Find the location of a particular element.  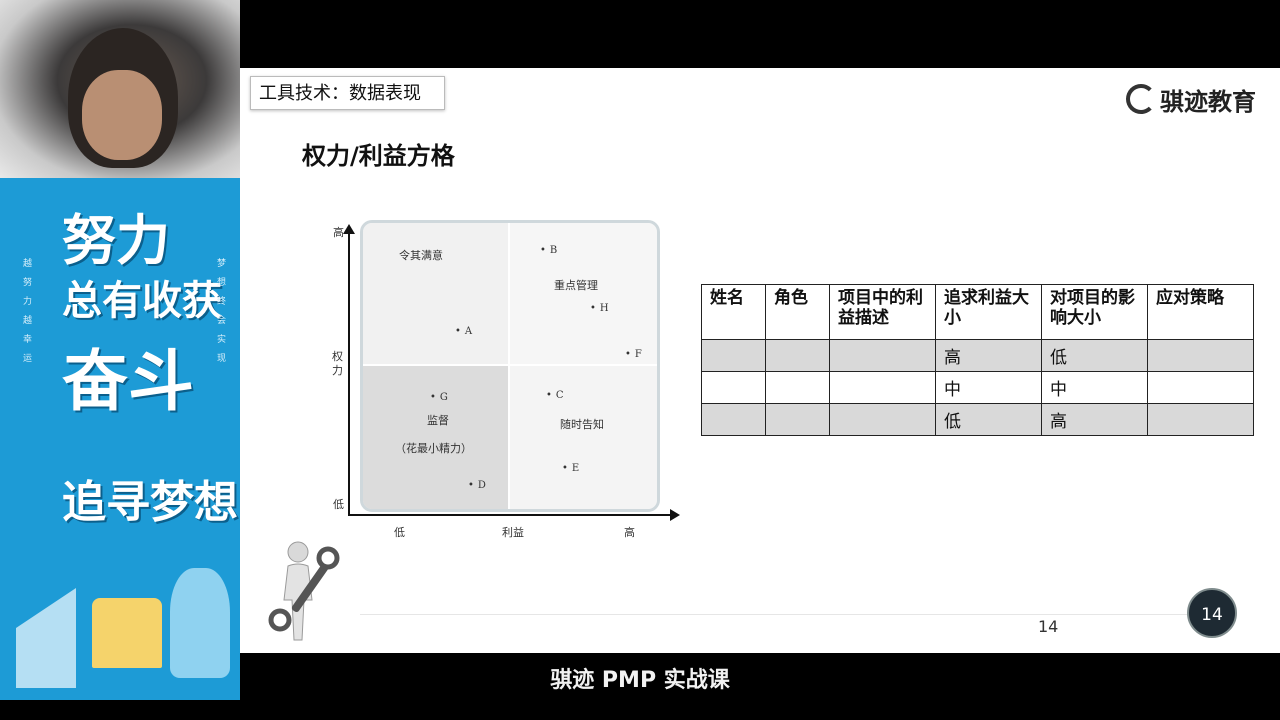

quadrant-top-left: 令其满意 is located at coordinates (436, 294).